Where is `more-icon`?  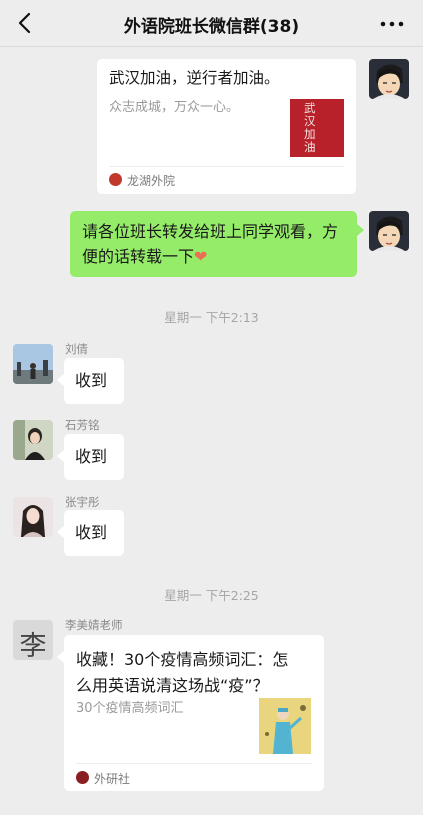 more-icon is located at coordinates (392, 24).